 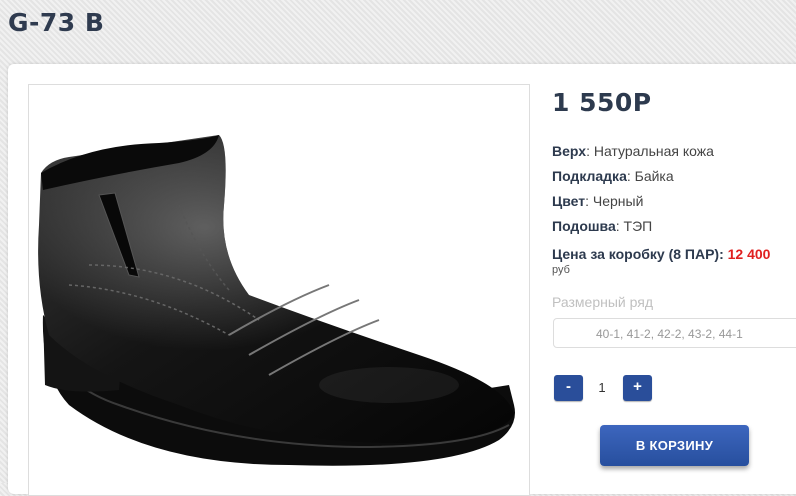 I want to click on spec-lining: Подкладка: Байка, so click(x=613, y=176).